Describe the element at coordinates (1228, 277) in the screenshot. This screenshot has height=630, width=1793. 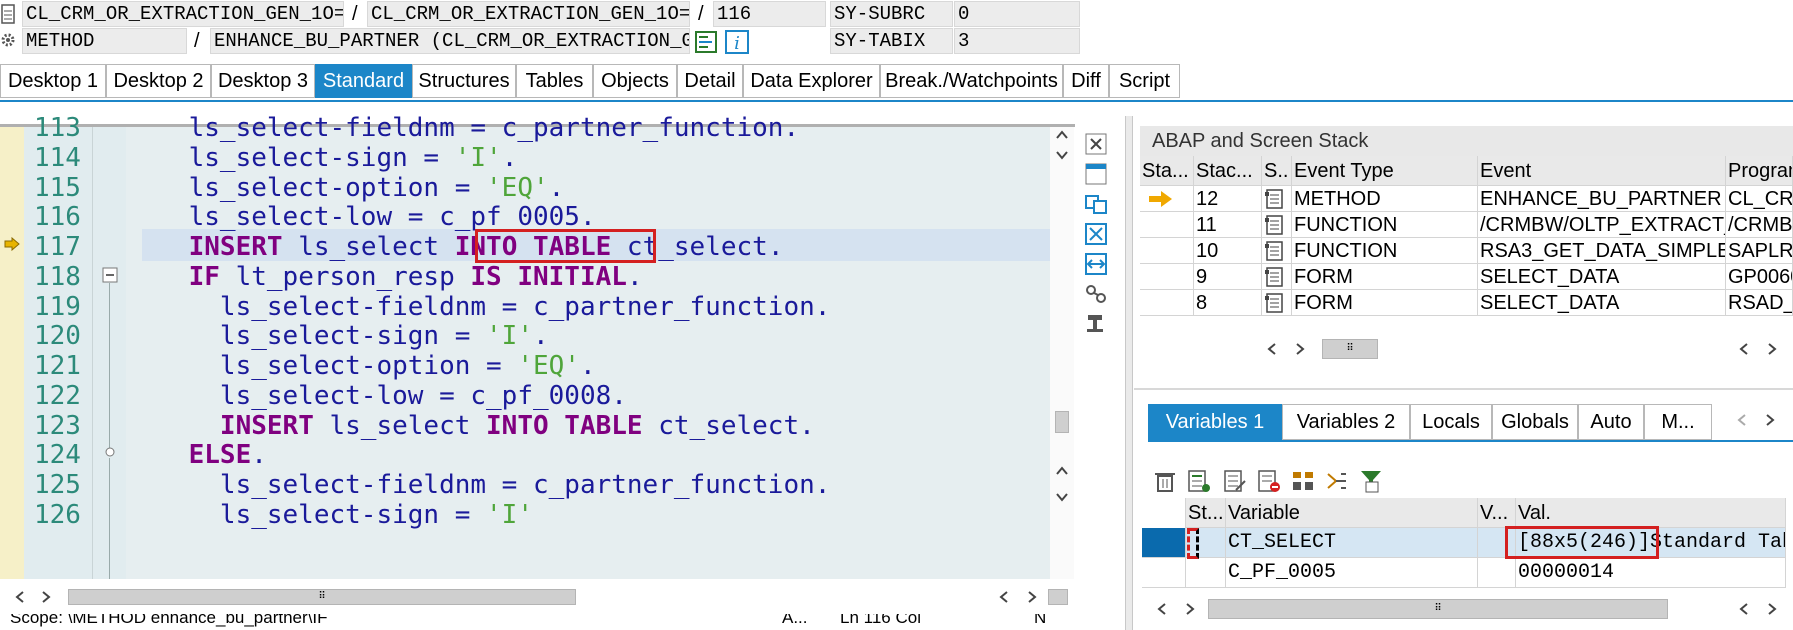
I see `stack-level-cell: 9` at that location.